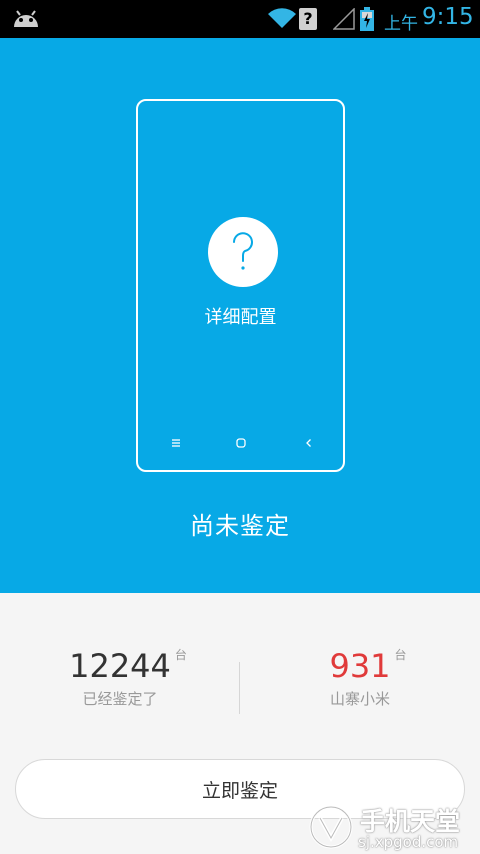 The width and height of the screenshot is (480, 854). What do you see at coordinates (400, 655) in the screenshot?
I see `counterfeit-unit: 台` at bounding box center [400, 655].